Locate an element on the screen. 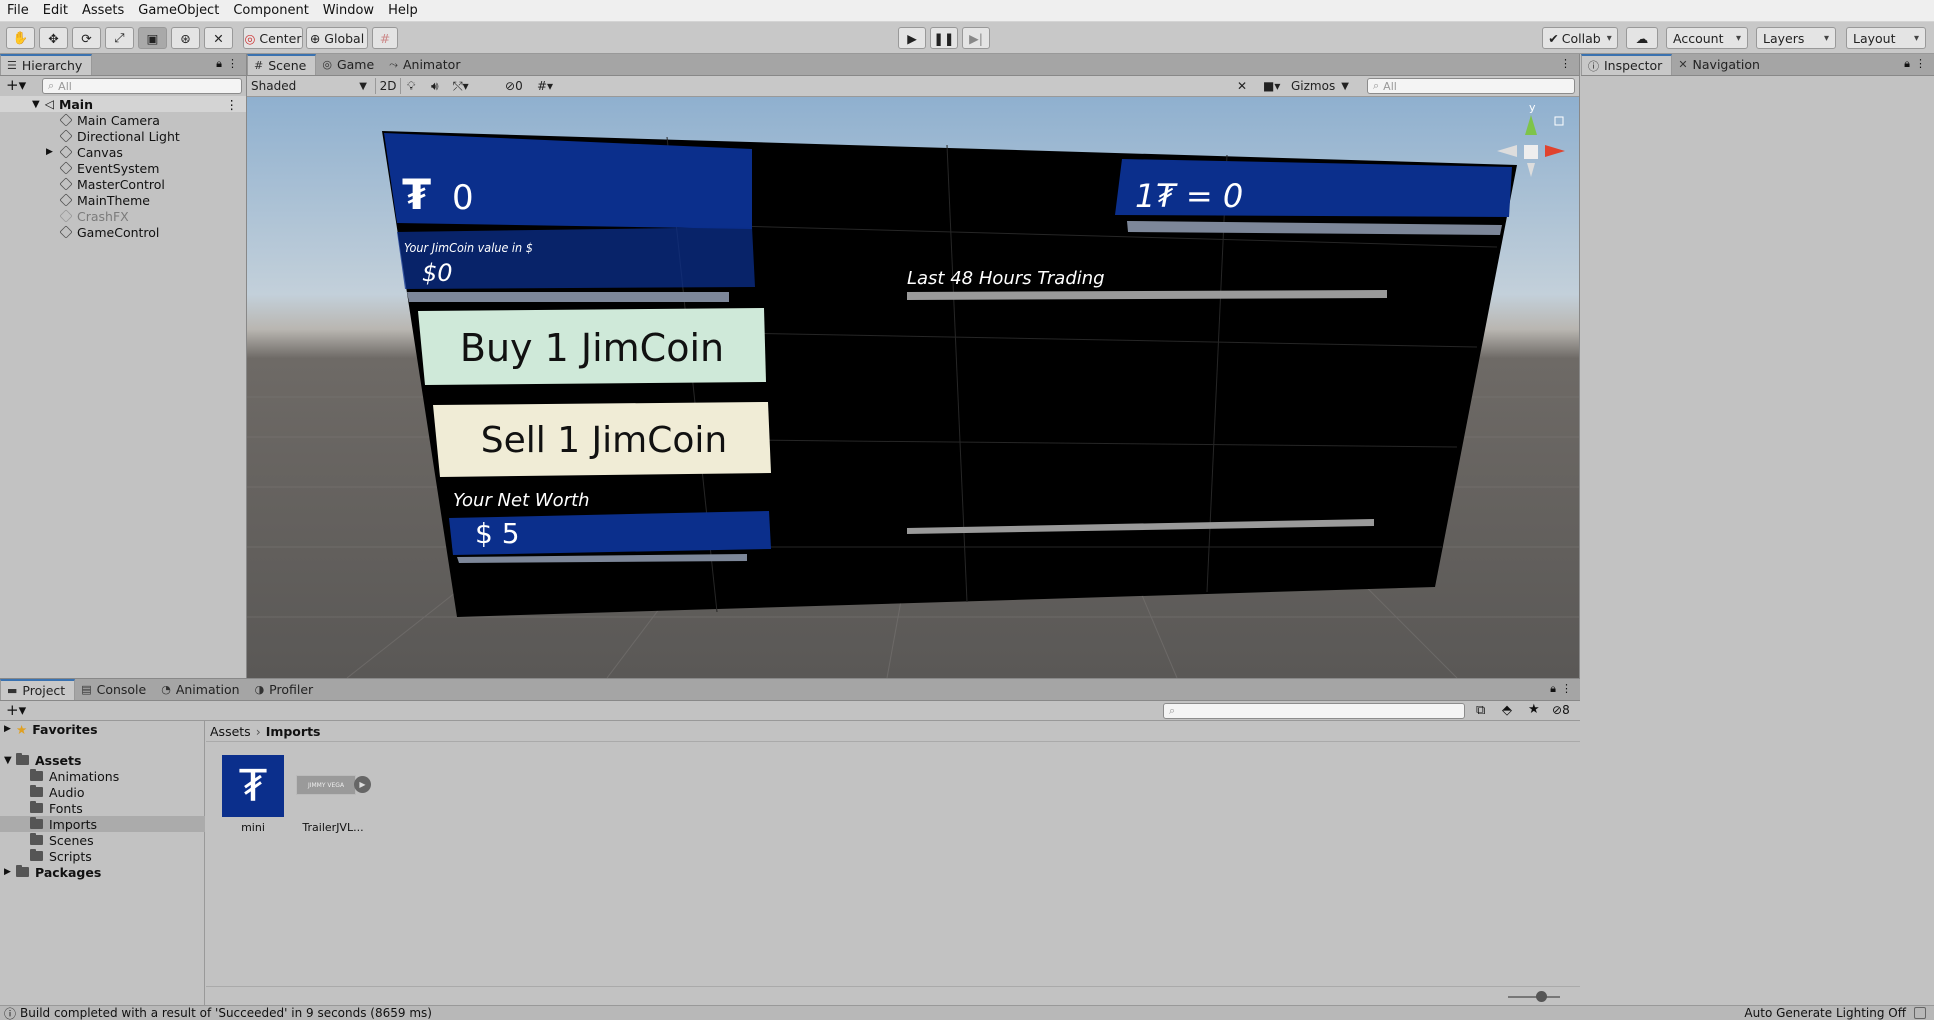 The image size is (1934, 1020). tree-folder-selected: Imports is located at coordinates (102, 824).